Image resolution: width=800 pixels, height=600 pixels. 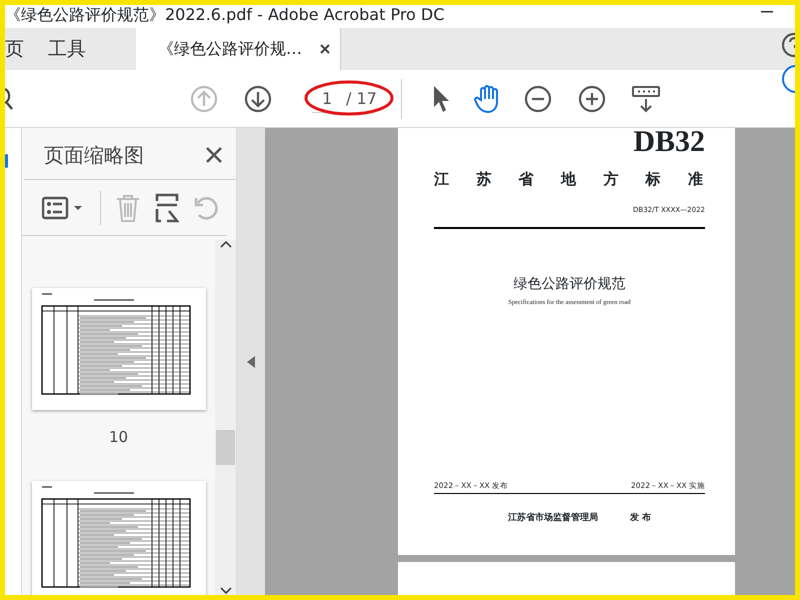 I want to click on page-number-field: 1, so click(x=327, y=98).